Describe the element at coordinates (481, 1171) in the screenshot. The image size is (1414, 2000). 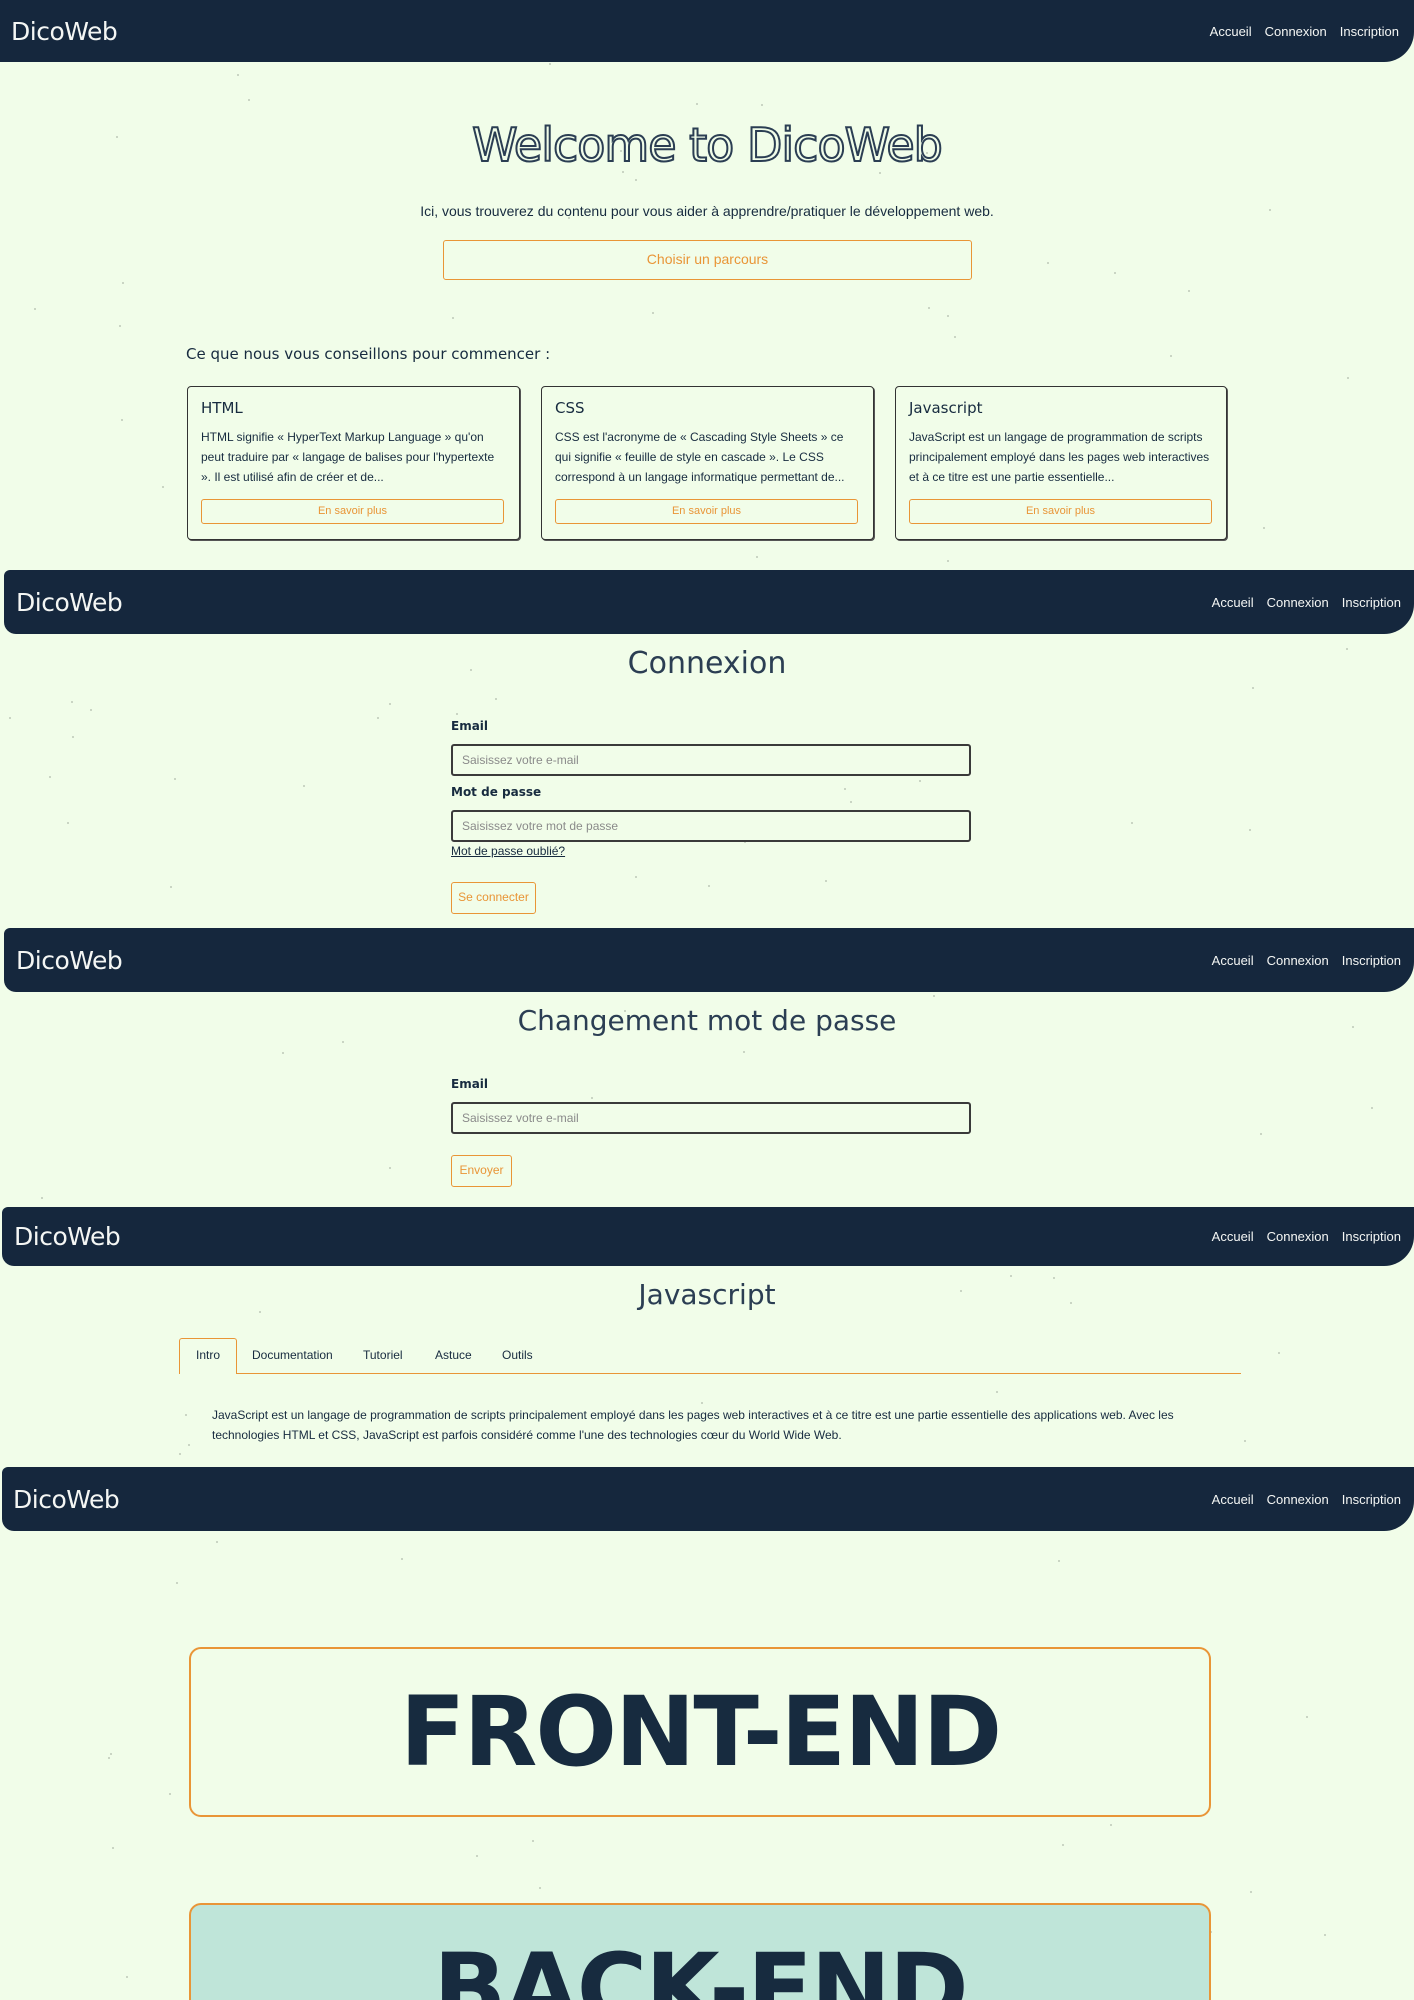
I see `send-button: Envoyer` at that location.